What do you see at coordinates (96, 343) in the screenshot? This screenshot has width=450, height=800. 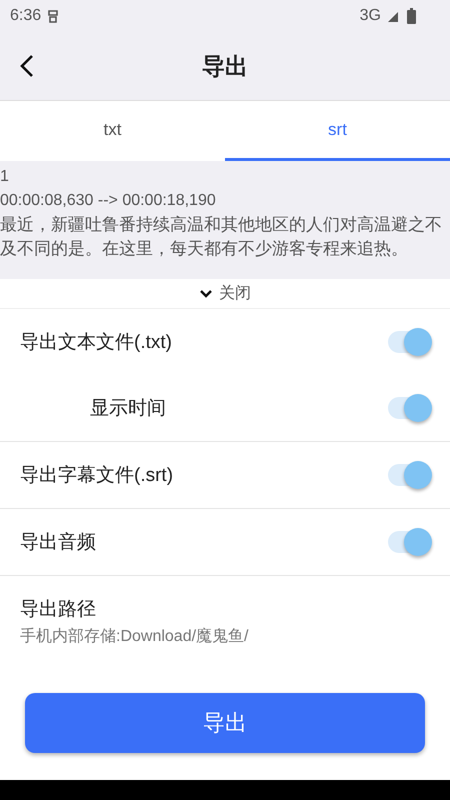 I see `option-label: 导出文本文件(.txt)` at bounding box center [96, 343].